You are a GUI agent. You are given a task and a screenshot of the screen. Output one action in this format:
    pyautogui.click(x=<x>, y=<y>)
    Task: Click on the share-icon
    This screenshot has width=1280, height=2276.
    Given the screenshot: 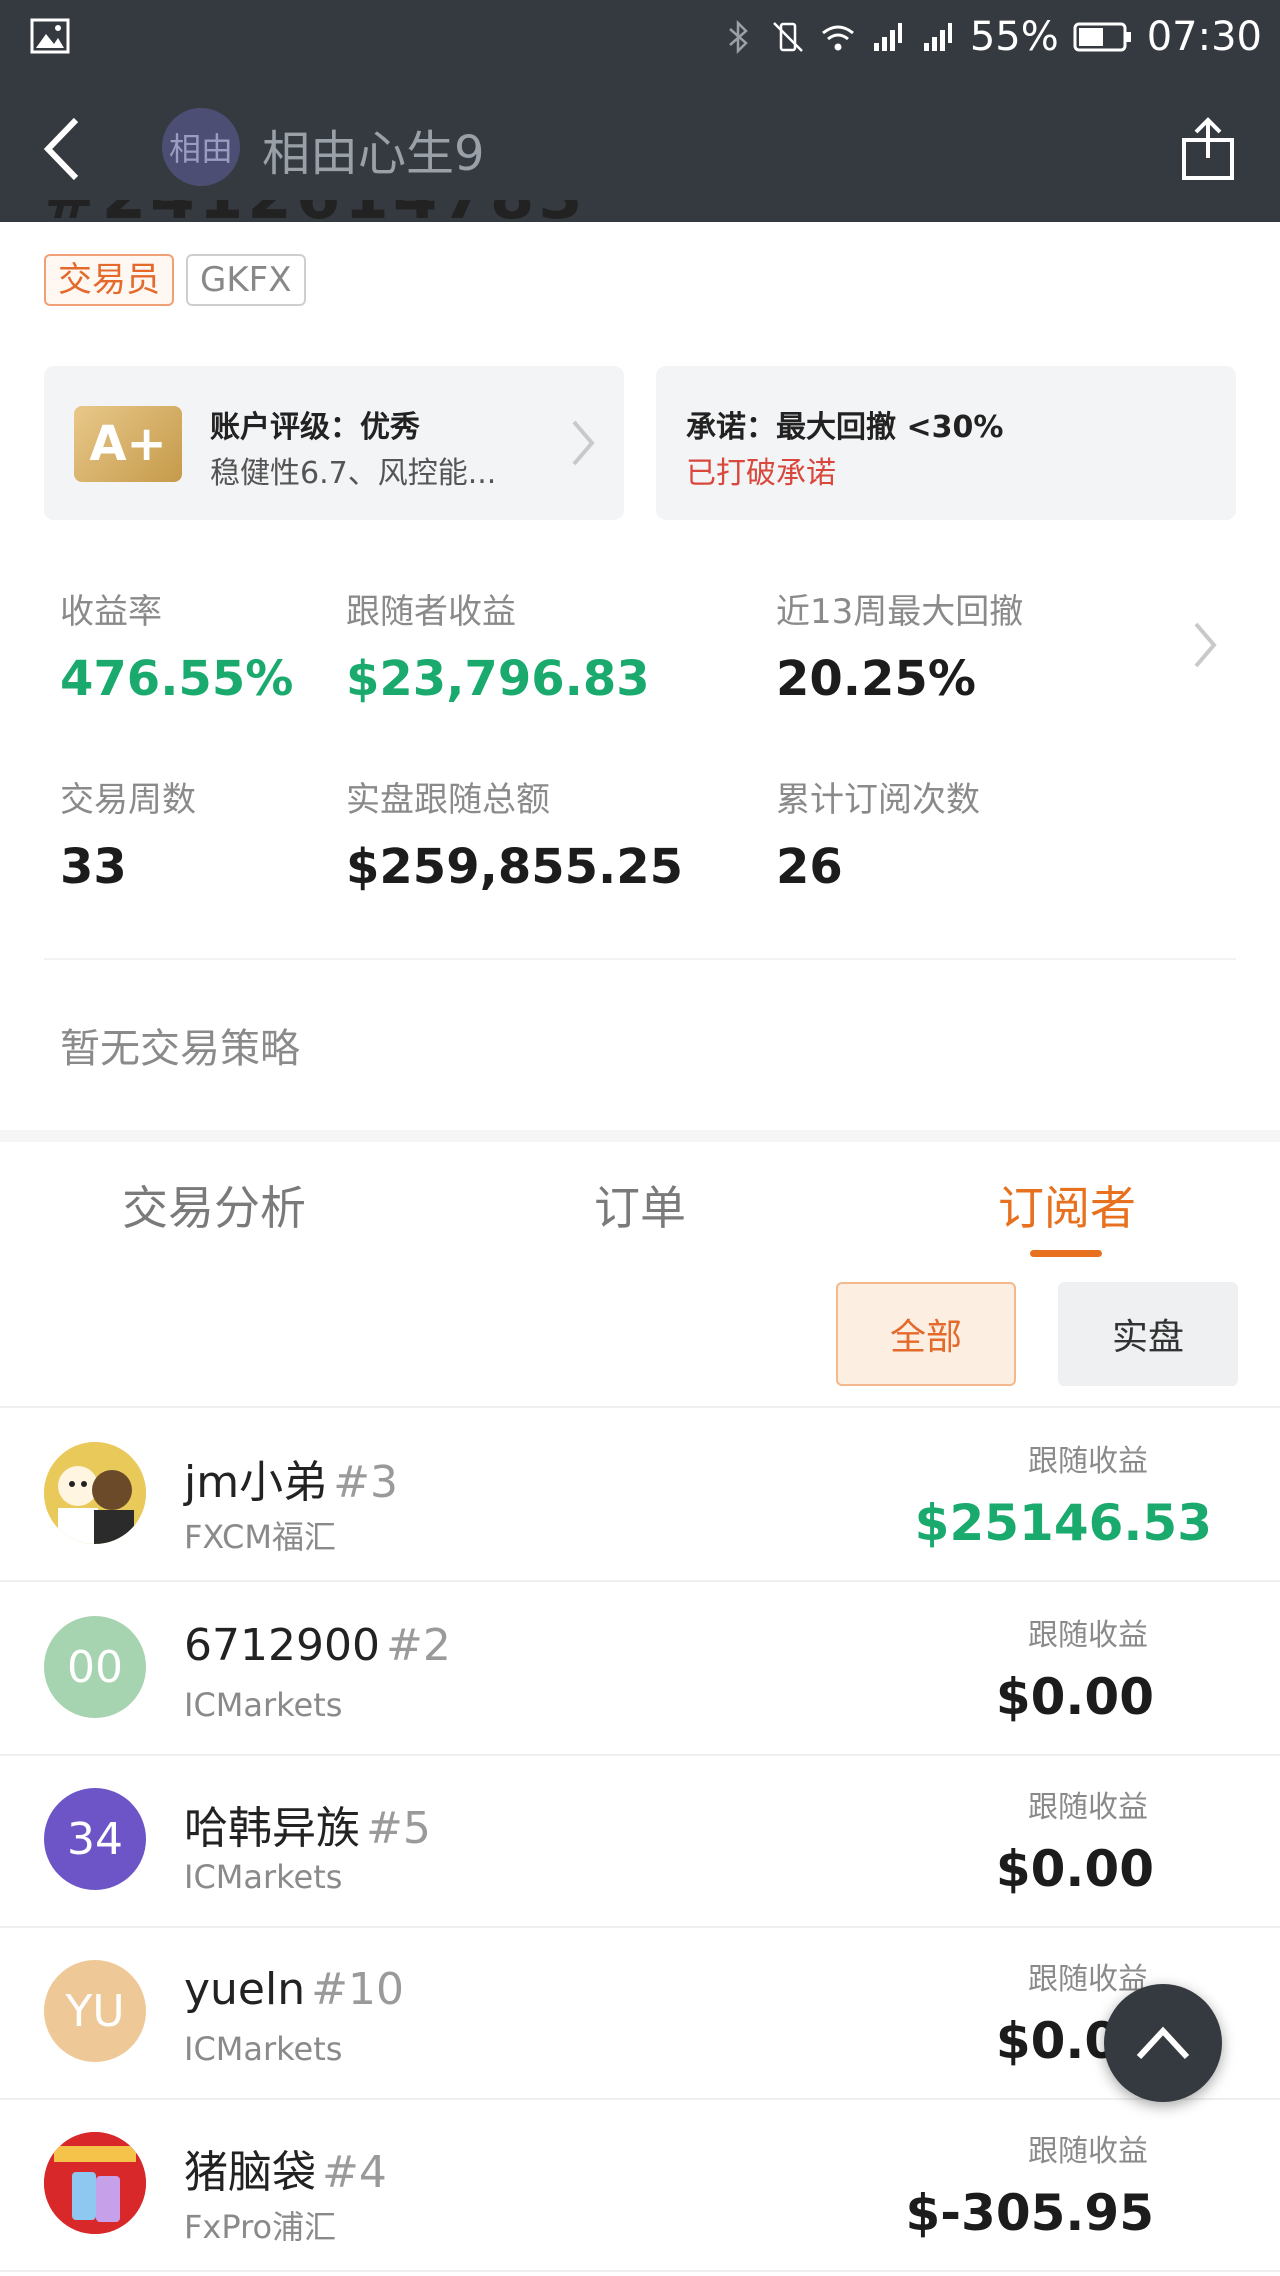 What is the action you would take?
    pyautogui.click(x=1208, y=149)
    